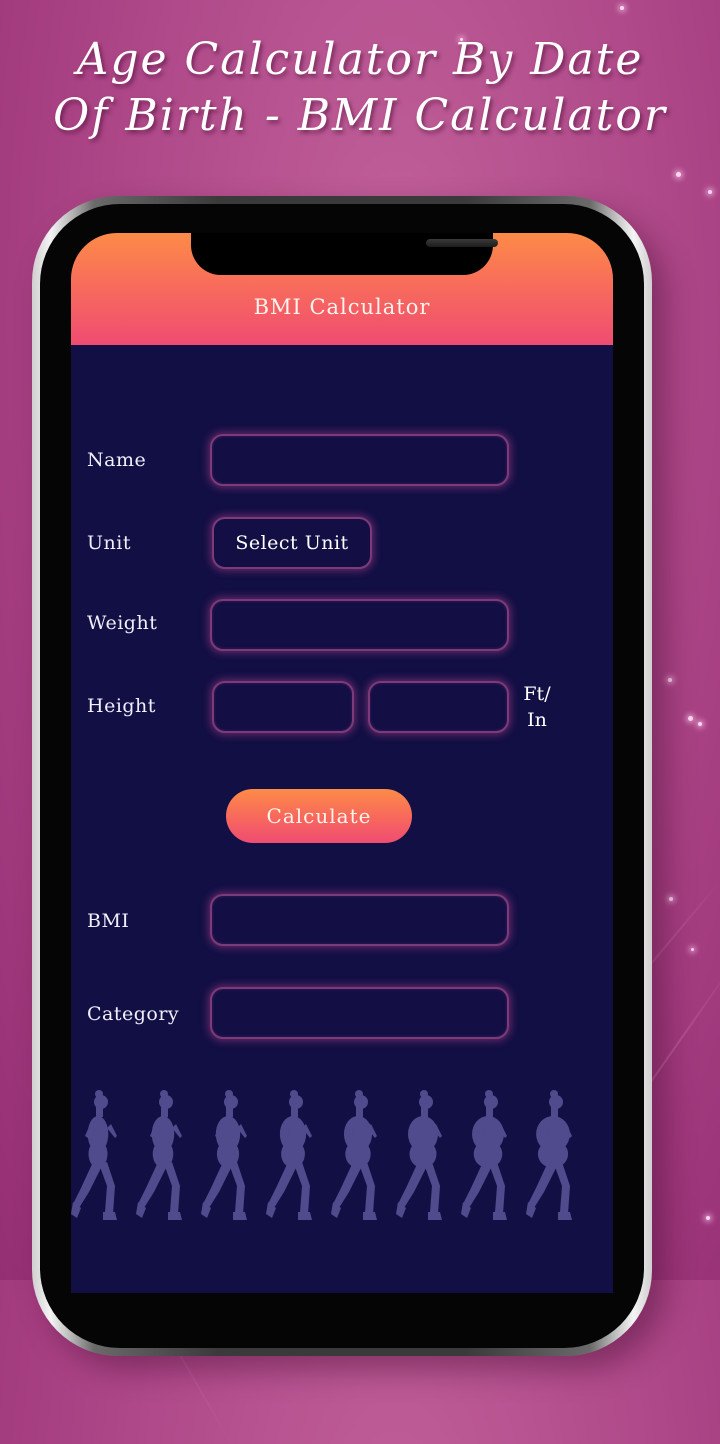  What do you see at coordinates (108, 921) in the screenshot?
I see `bmi-label: BMI` at bounding box center [108, 921].